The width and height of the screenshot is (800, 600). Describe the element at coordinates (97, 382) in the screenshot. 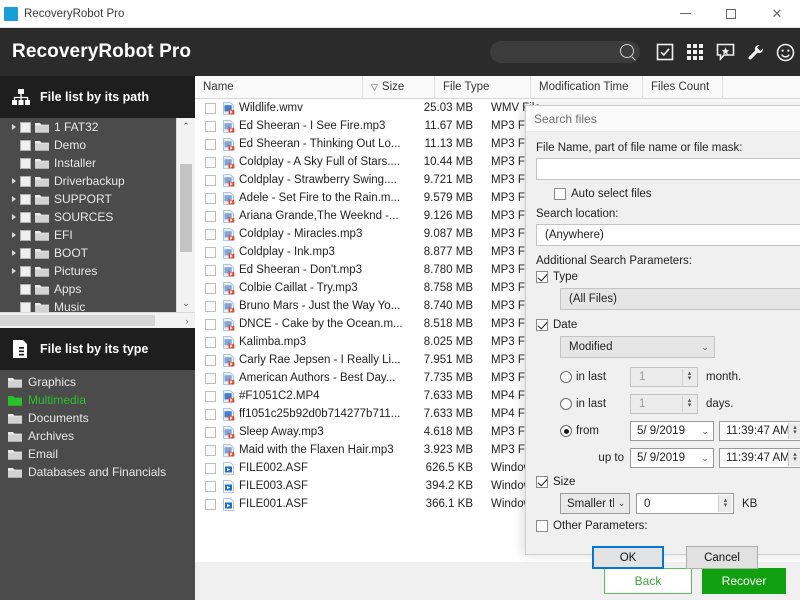

I see `file-type-item: Graphics` at that location.